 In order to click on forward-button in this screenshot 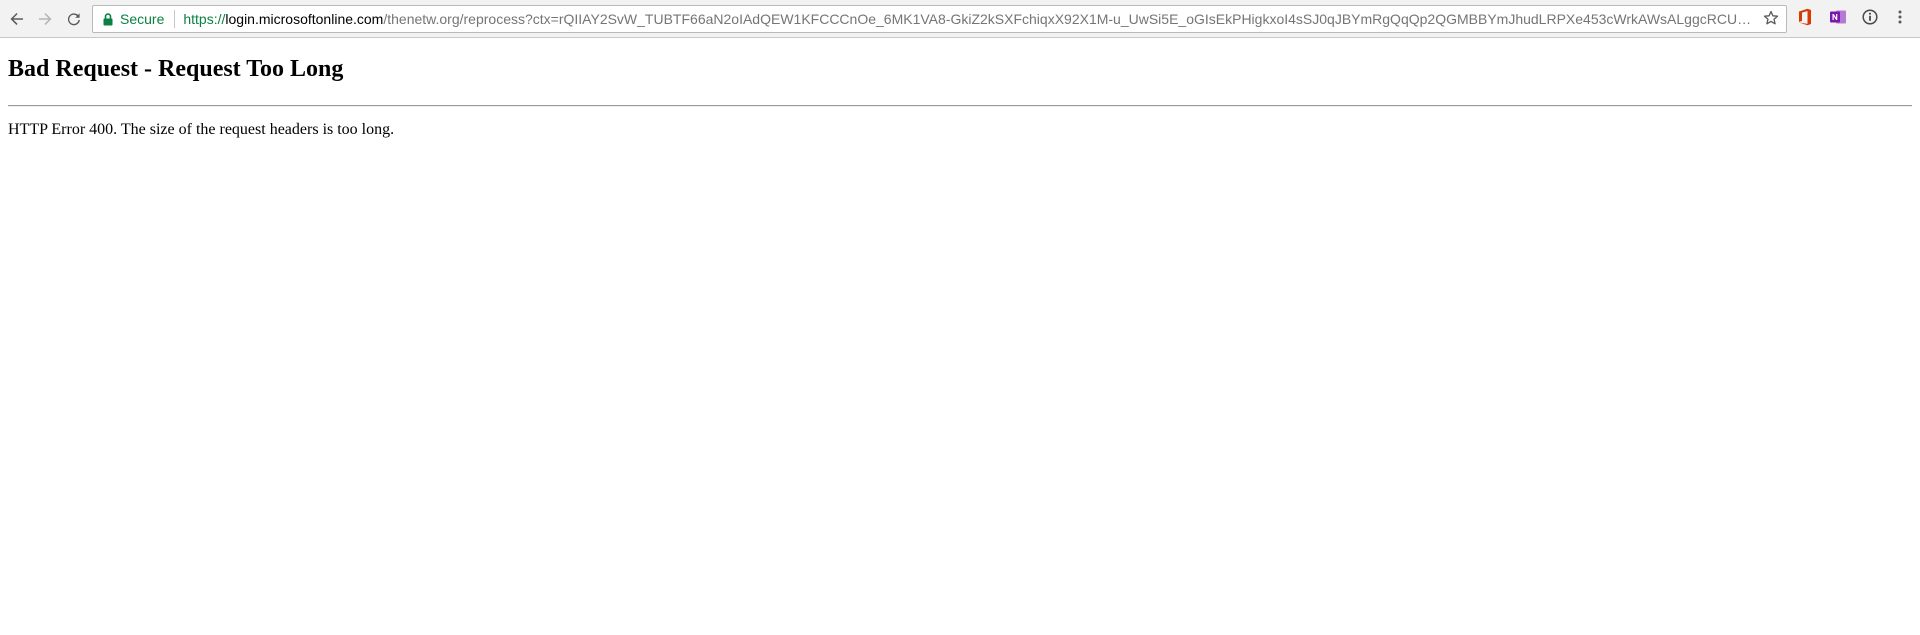, I will do `click(45, 19)`.